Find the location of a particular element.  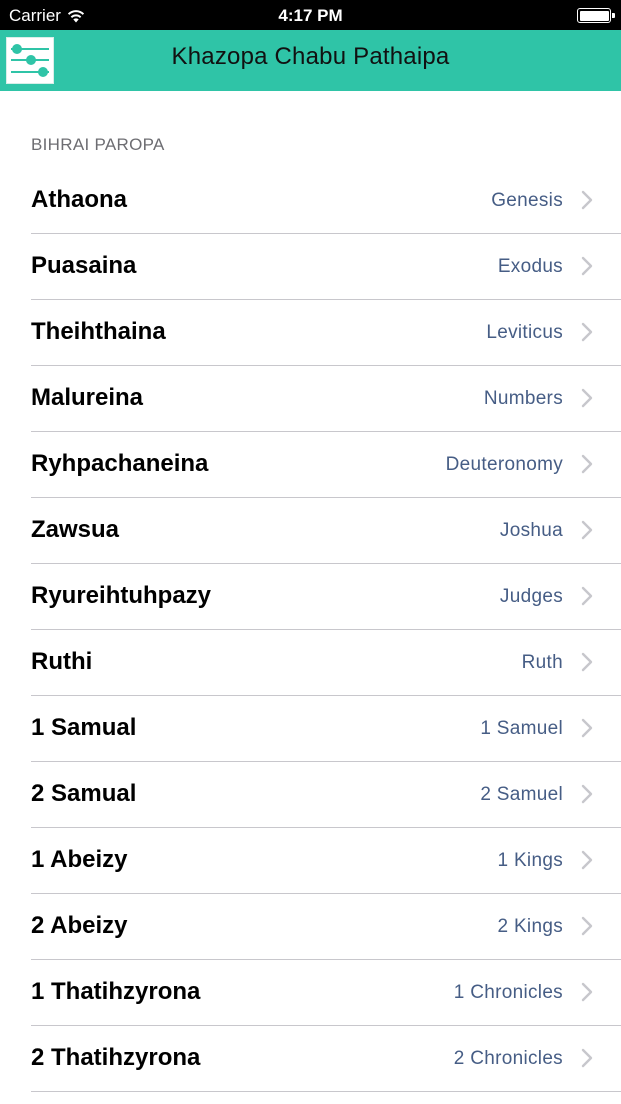

list-item: Ryureihtuhpazy Judges is located at coordinates (310, 597).